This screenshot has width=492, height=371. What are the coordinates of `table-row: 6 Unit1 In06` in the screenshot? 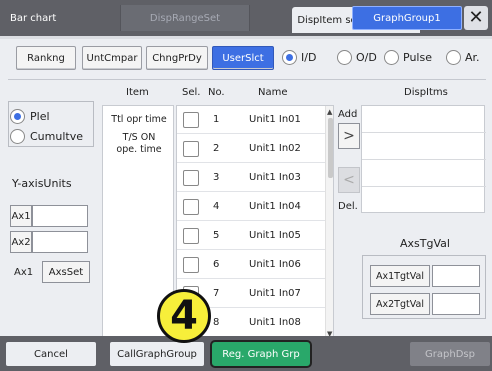 It's located at (251, 265).